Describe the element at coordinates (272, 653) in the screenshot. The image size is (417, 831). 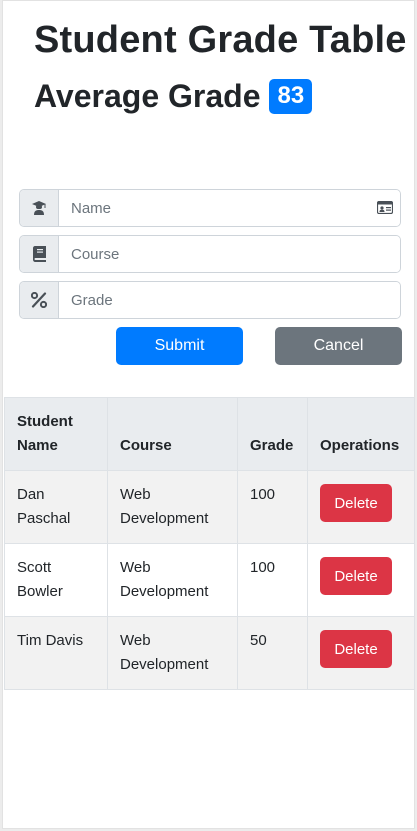
I see `grade-cell: 50` at that location.